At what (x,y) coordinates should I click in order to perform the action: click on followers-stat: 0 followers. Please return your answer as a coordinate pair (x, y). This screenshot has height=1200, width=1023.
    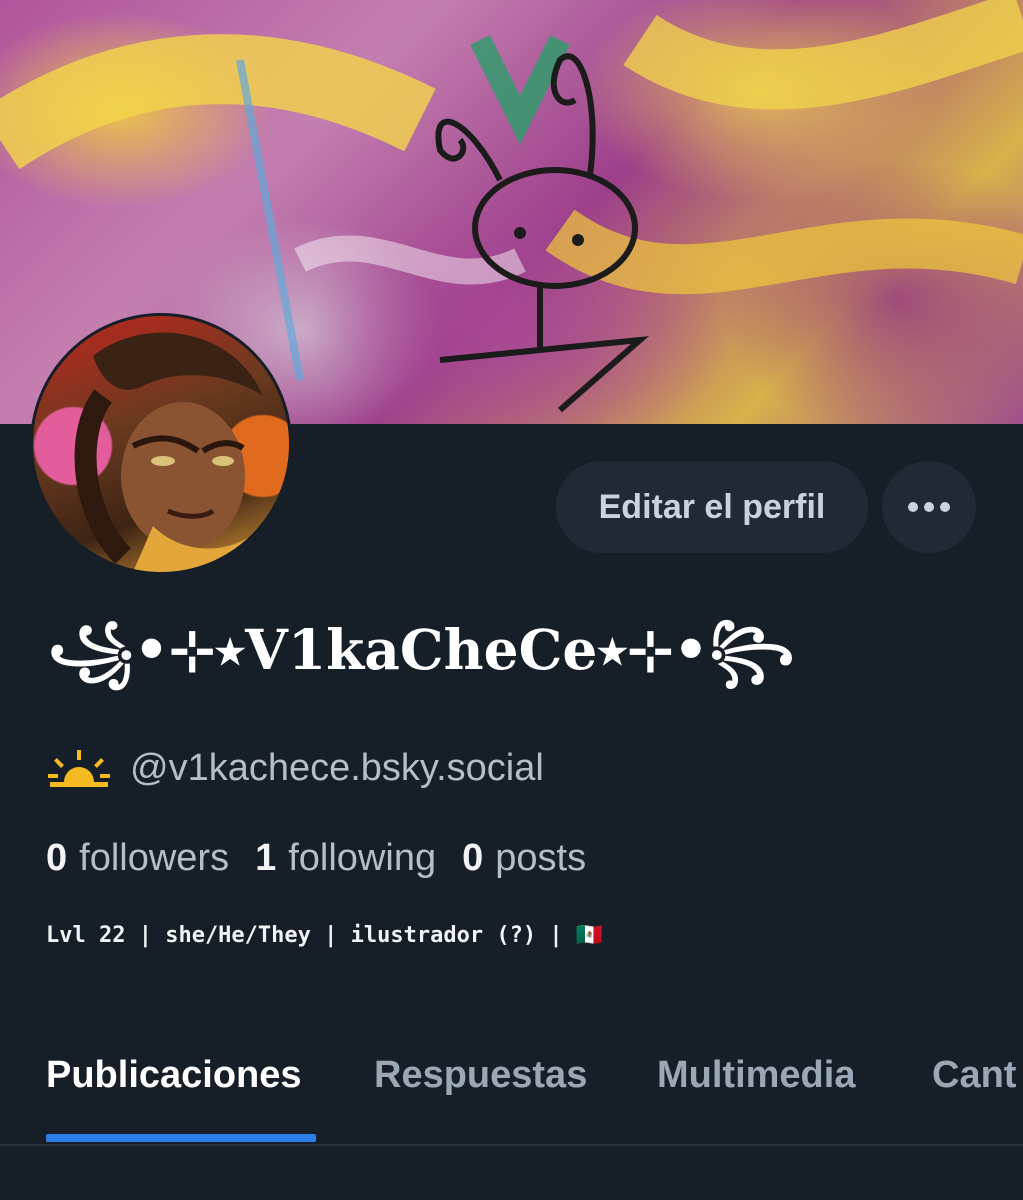
    Looking at the image, I should click on (137, 858).